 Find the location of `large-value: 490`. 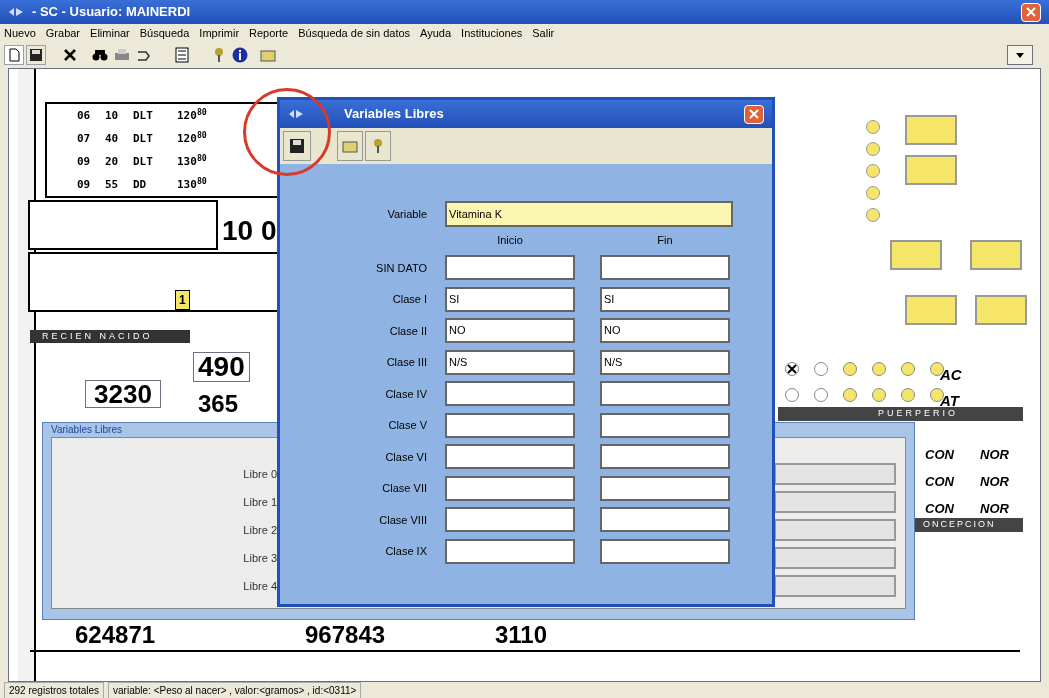

large-value: 490 is located at coordinates (221, 367).